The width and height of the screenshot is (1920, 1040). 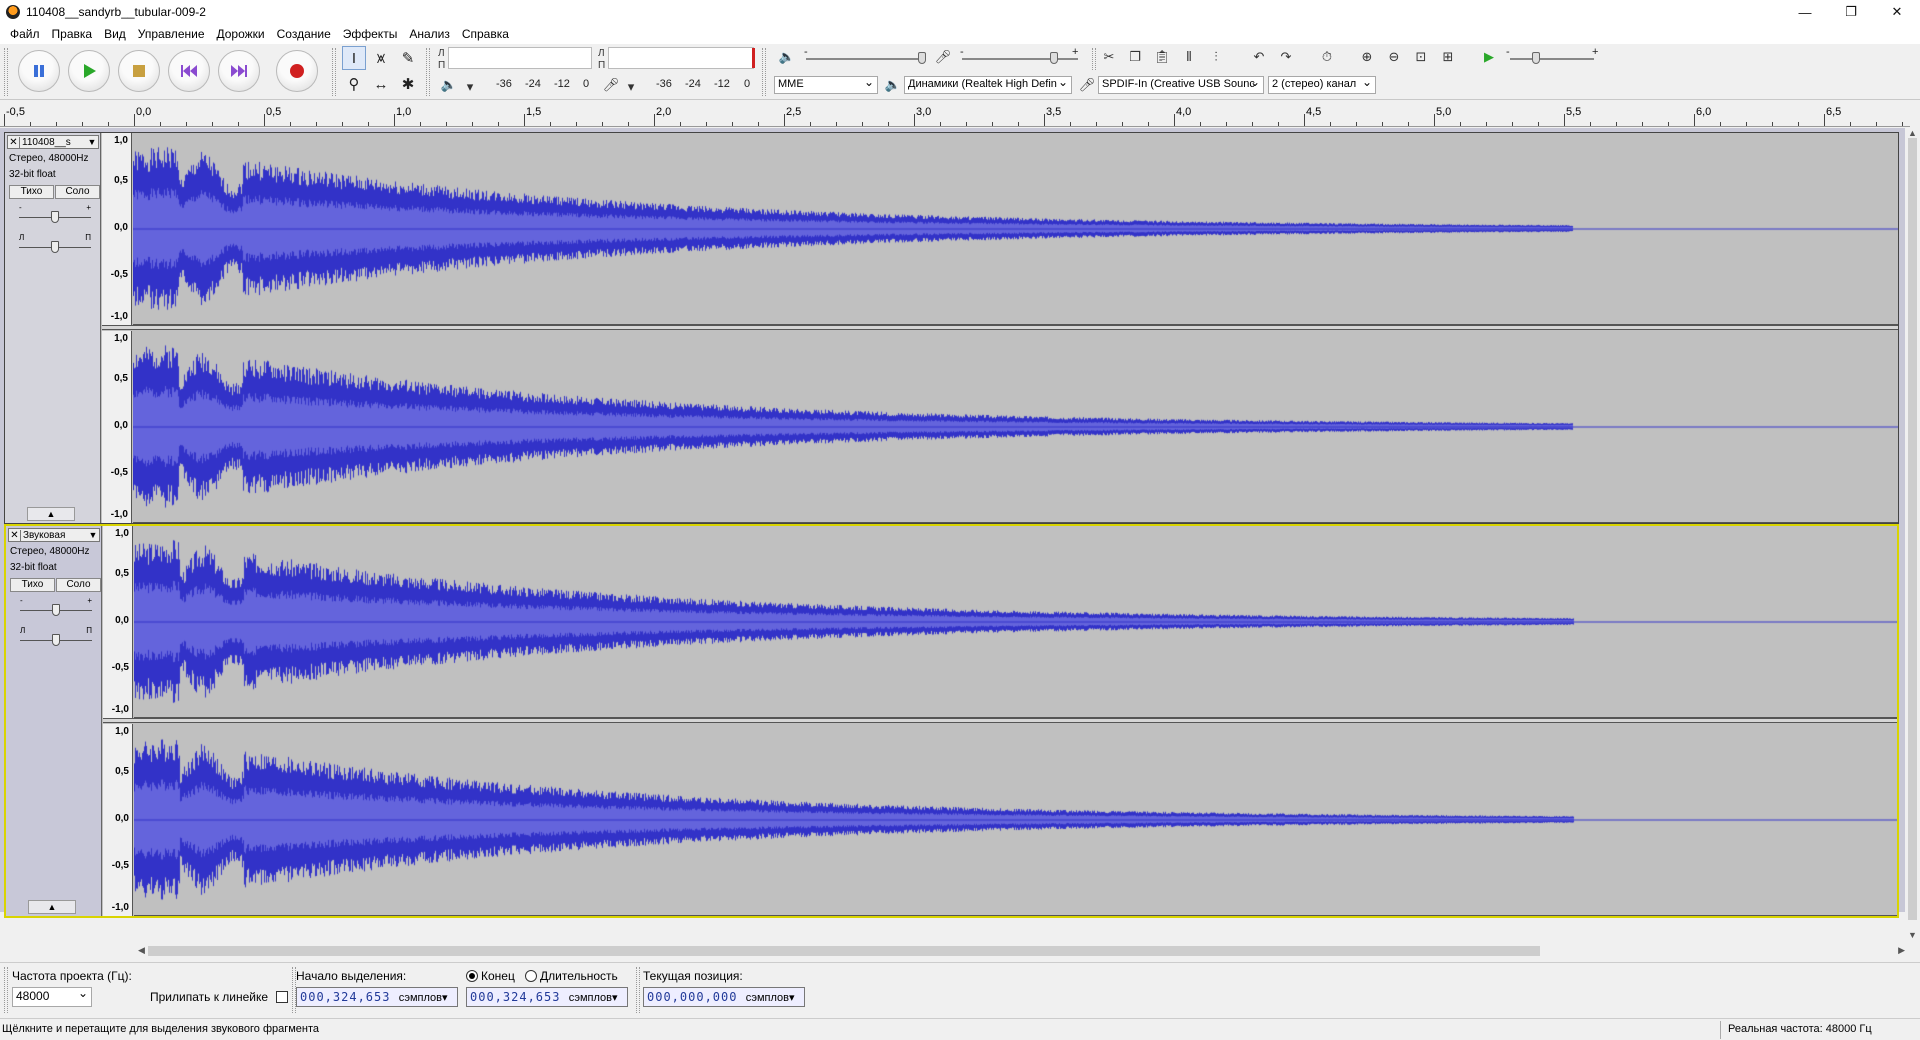 I want to click on audio-position-unit: сэмплов, so click(x=767, y=998).